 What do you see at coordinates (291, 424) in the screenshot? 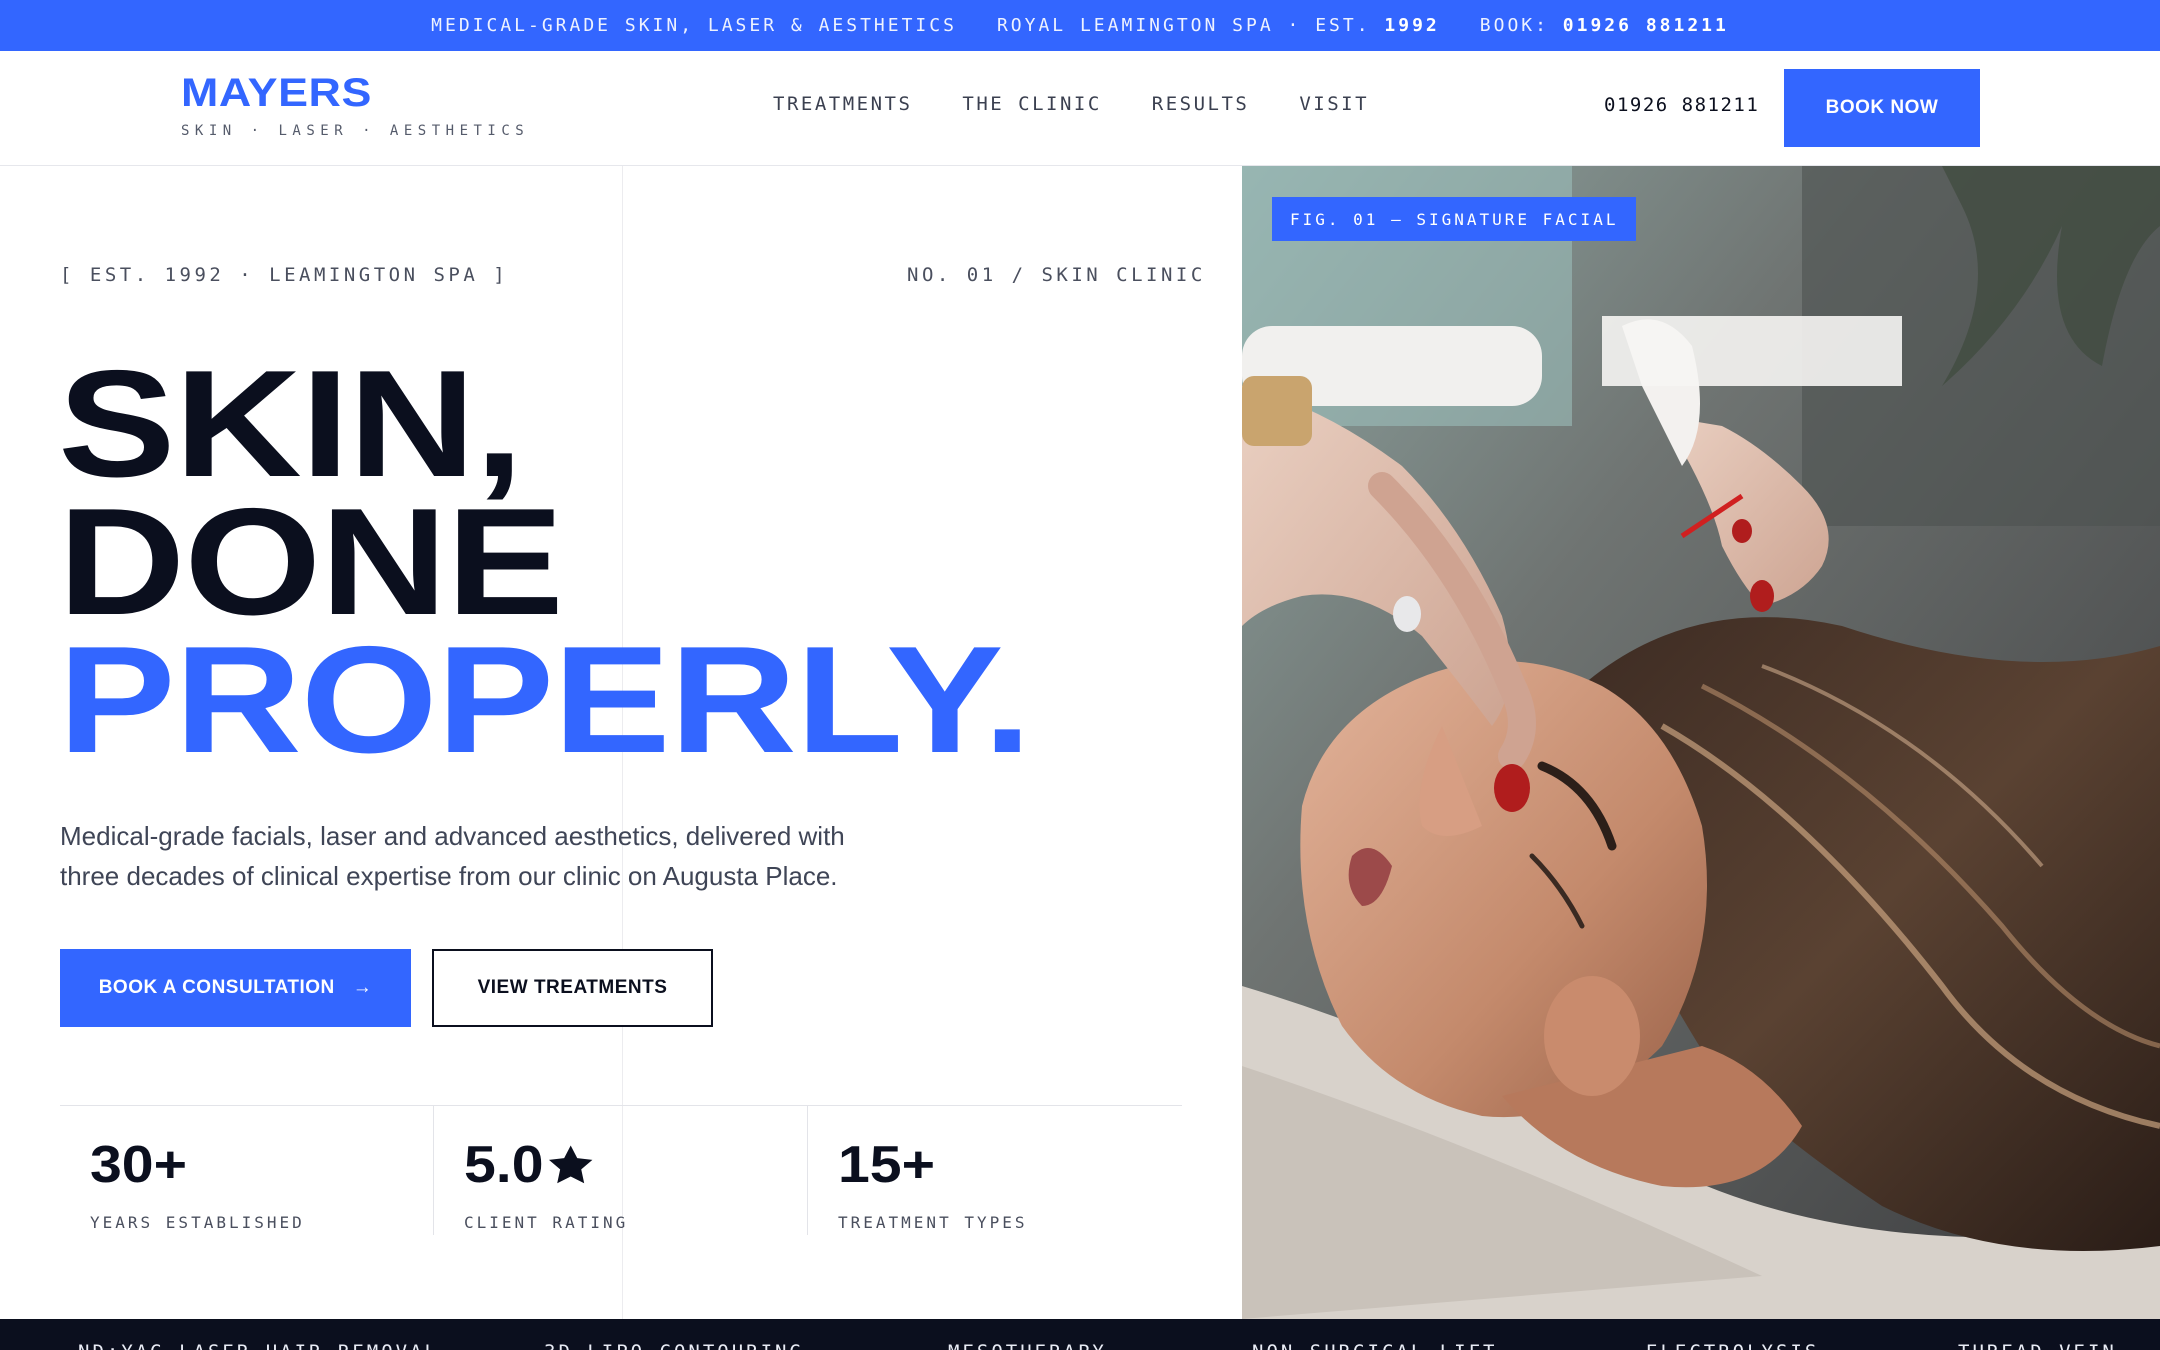
I see `headline-line-1: SKIN,` at bounding box center [291, 424].